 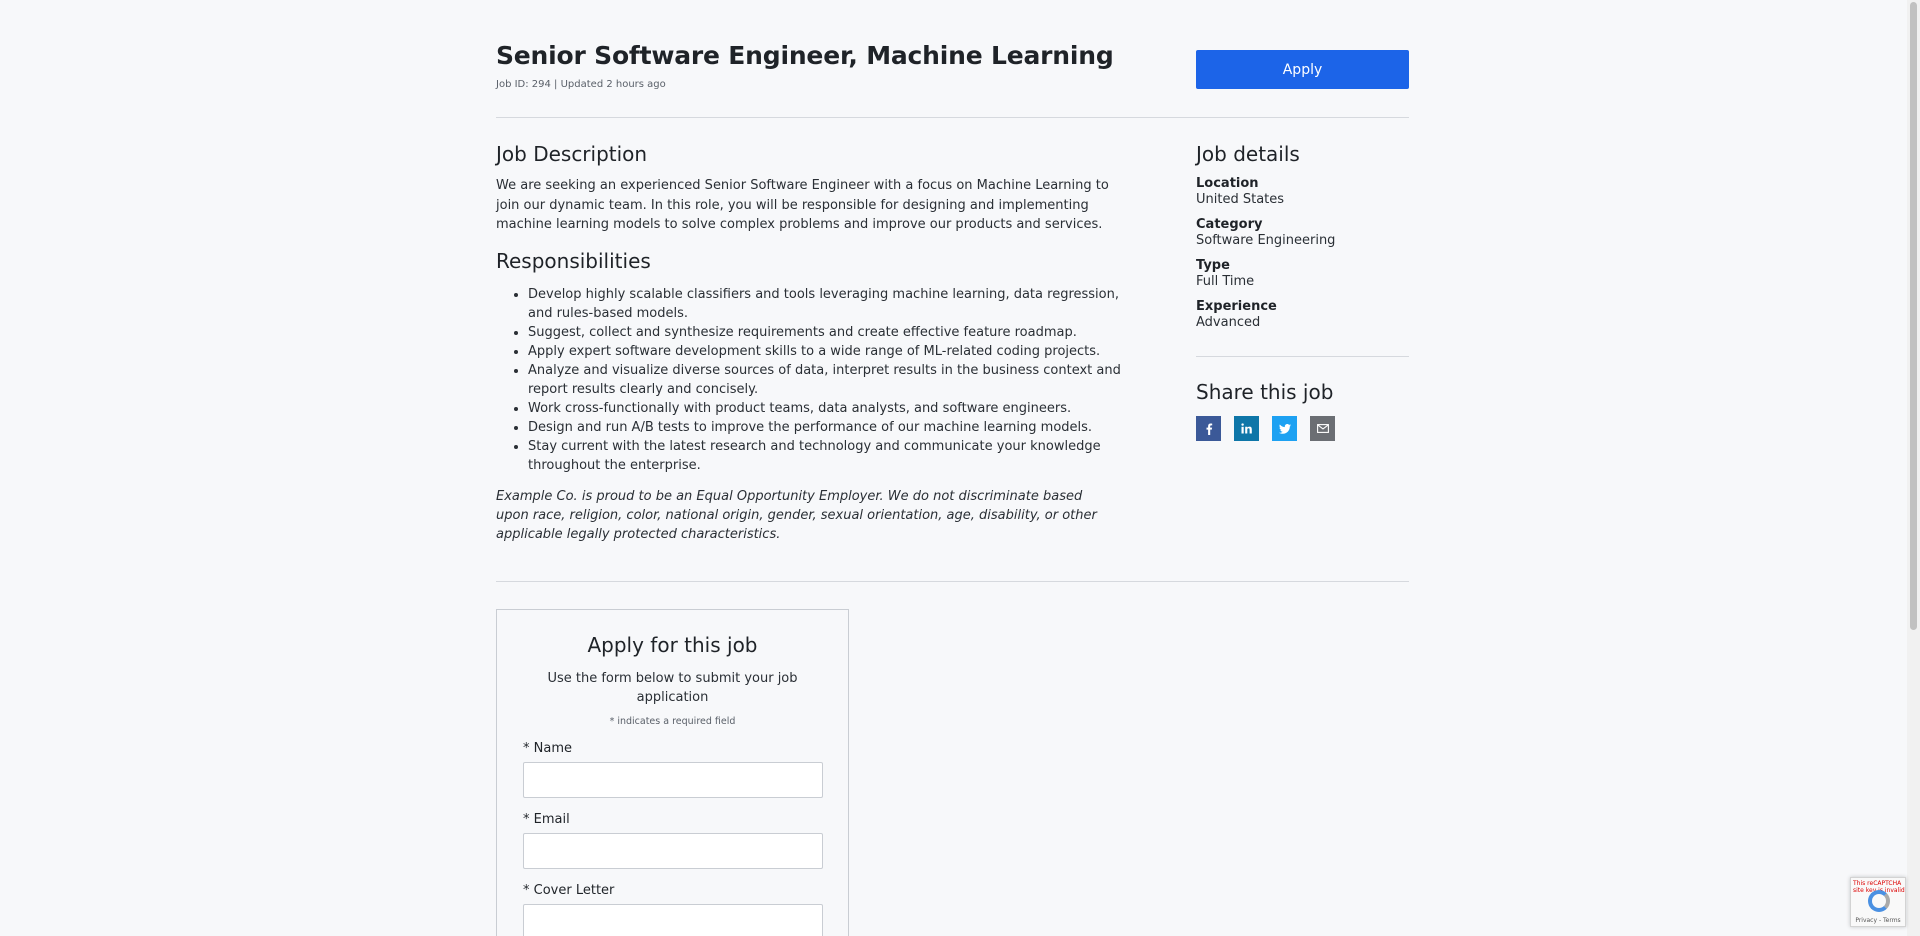 What do you see at coordinates (1302, 69) in the screenshot?
I see `apply-button: Apply` at bounding box center [1302, 69].